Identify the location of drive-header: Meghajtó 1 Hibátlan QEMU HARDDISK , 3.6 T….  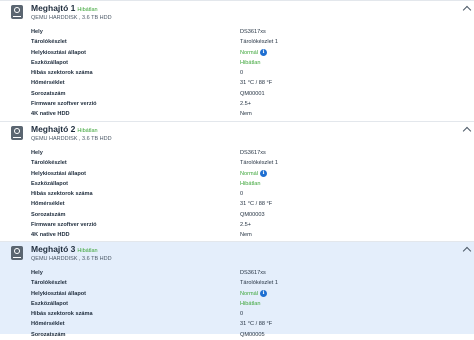
(237, 14).